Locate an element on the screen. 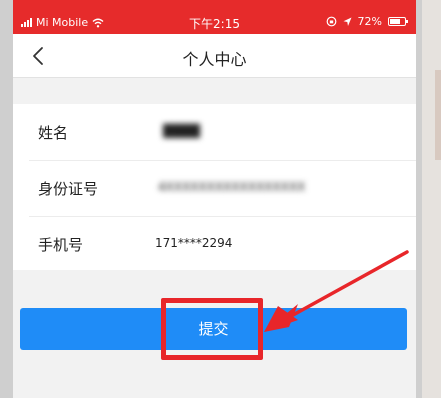 Image resolution: width=441 pixels, height=398 pixels. battery-icon is located at coordinates (398, 21).